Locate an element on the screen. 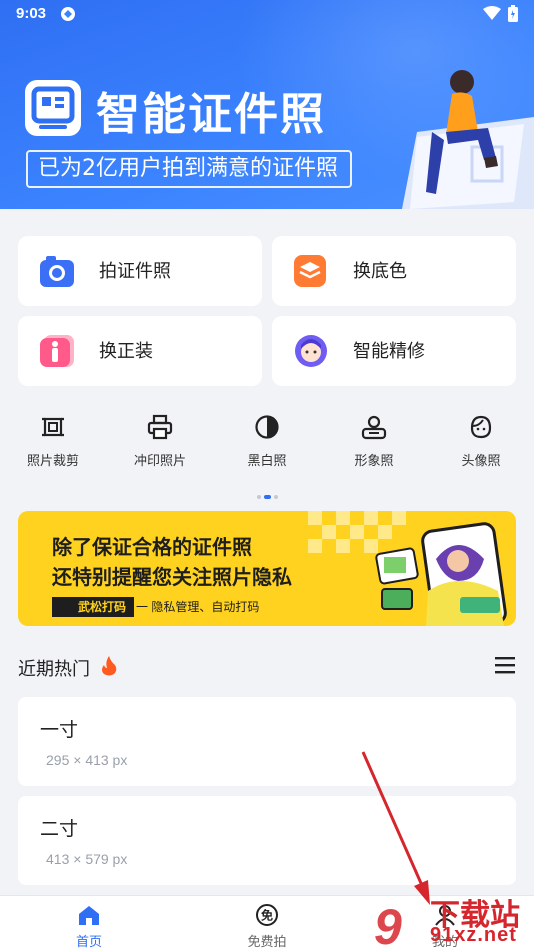 The image size is (534, 950). face-icon is located at coordinates (311, 351).